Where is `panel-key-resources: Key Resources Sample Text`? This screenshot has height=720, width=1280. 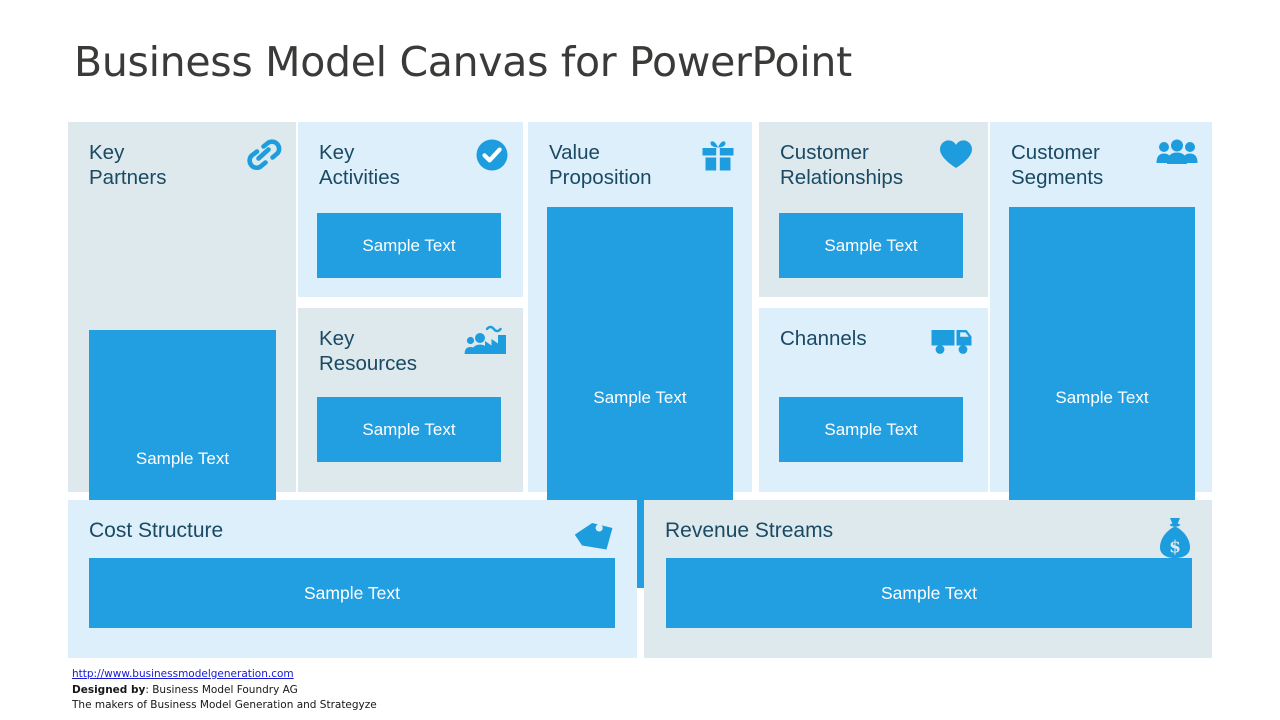
panel-key-resources: Key Resources Sample Text is located at coordinates (410, 400).